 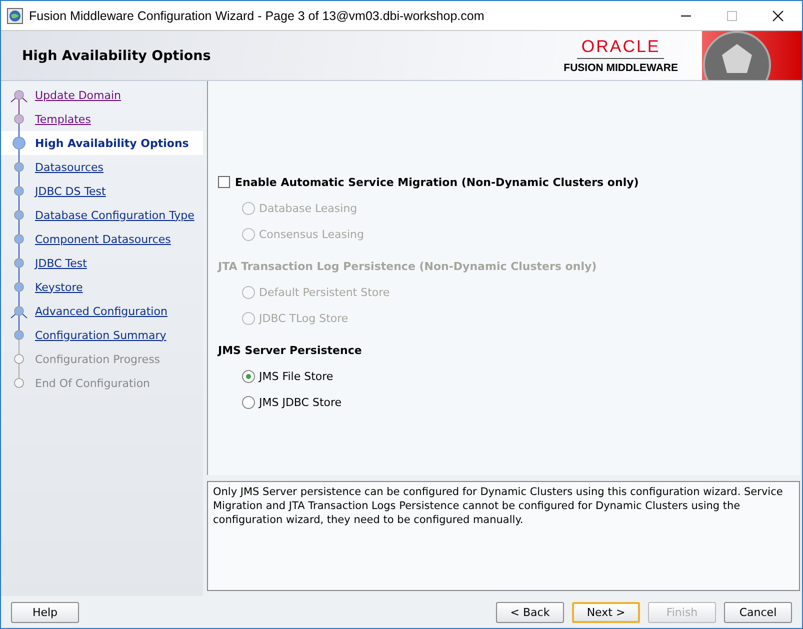 I want to click on wizard-step: Database Configuration Type, so click(x=102, y=215).